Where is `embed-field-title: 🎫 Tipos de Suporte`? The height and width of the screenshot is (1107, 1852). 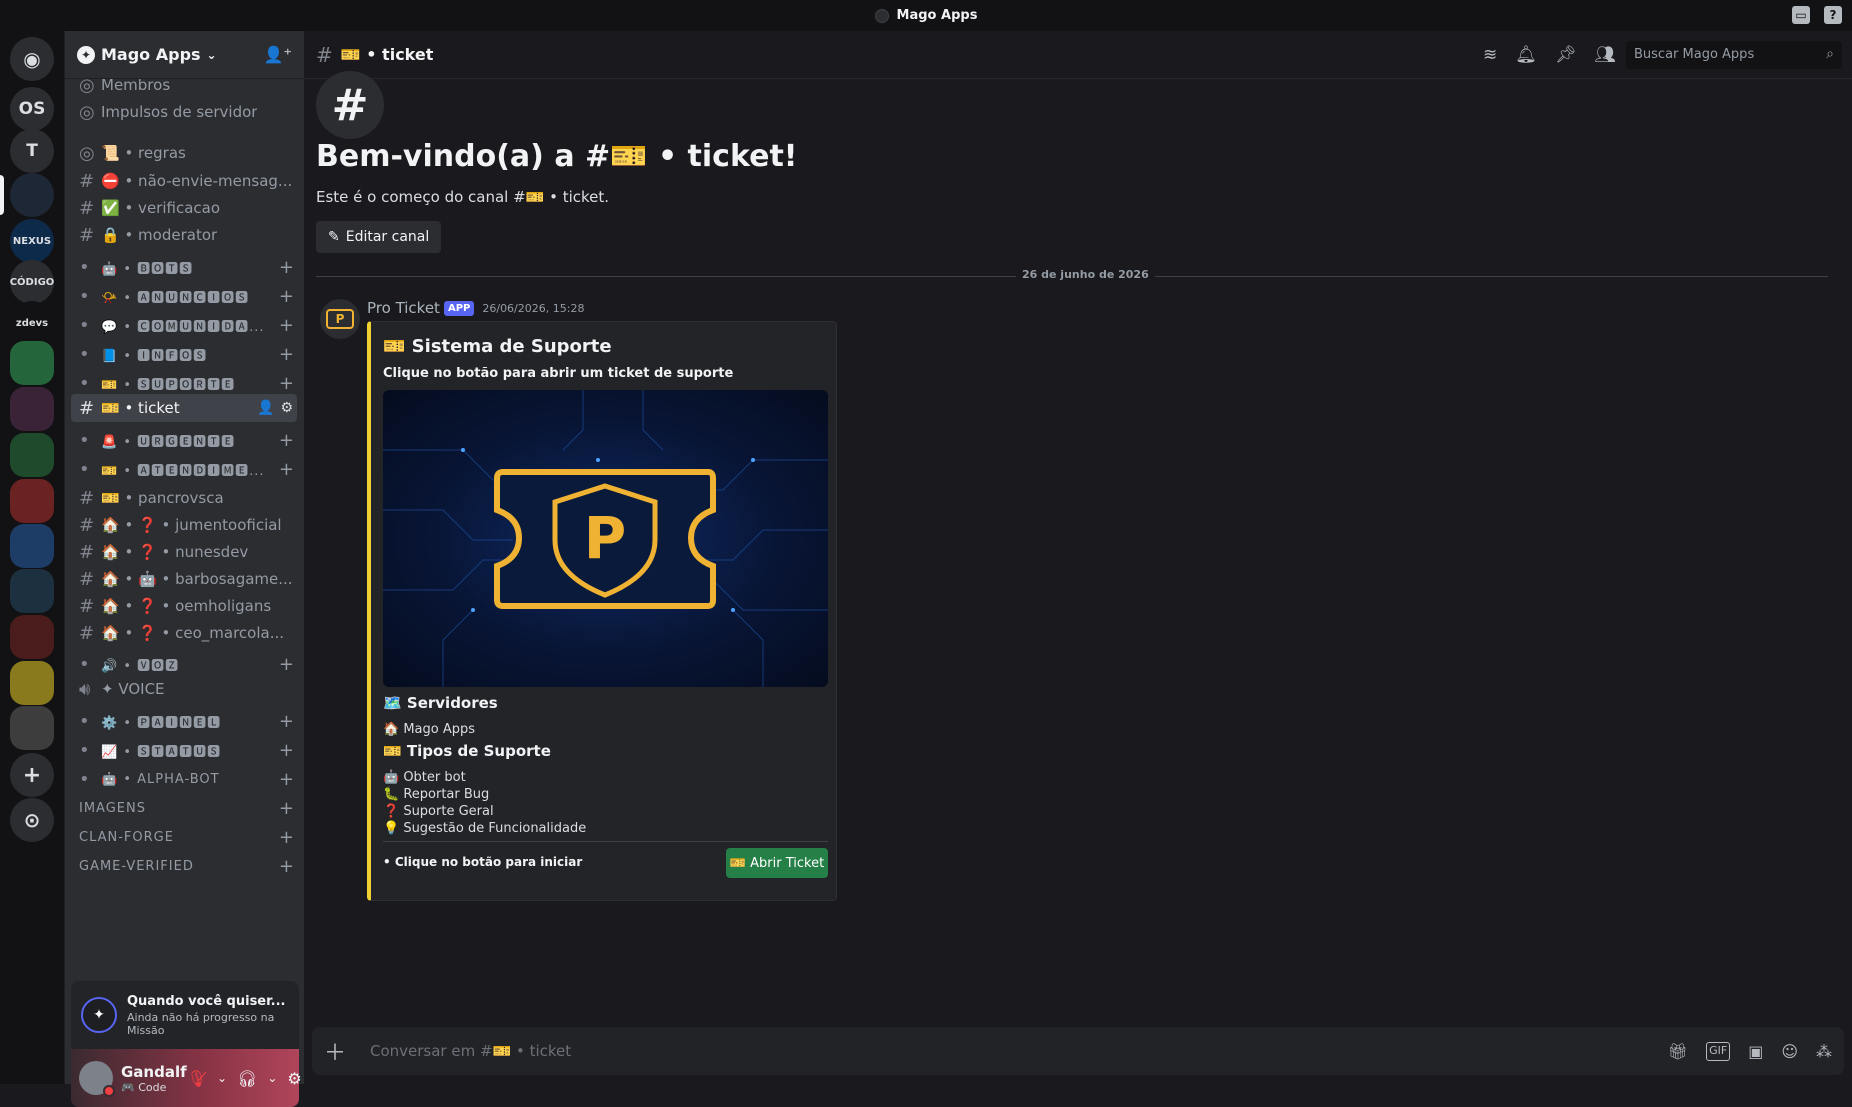 embed-field-title: 🎫 Tipos de Suporte is located at coordinates (467, 751).